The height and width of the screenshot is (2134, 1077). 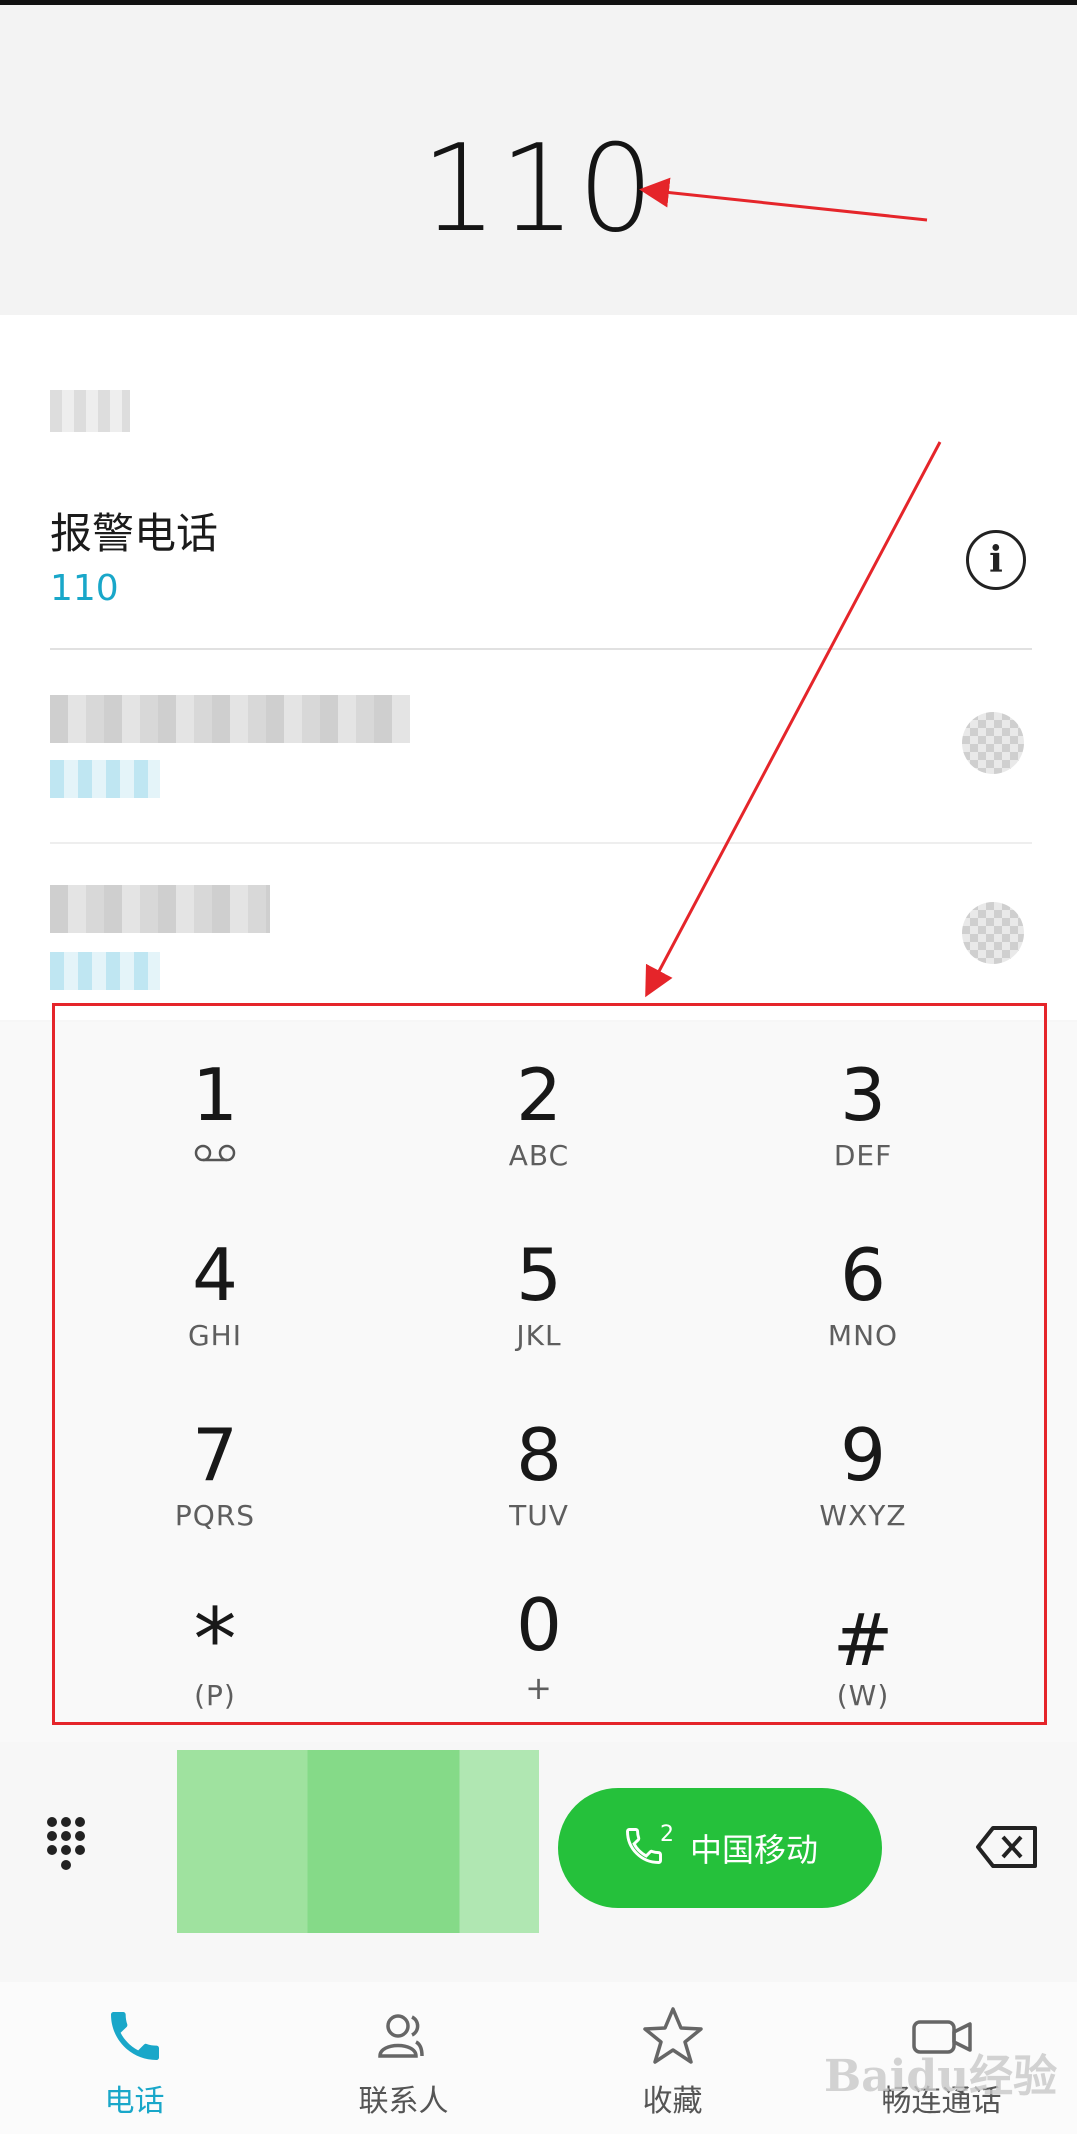 What do you see at coordinates (673, 2036) in the screenshot?
I see `star-icon` at bounding box center [673, 2036].